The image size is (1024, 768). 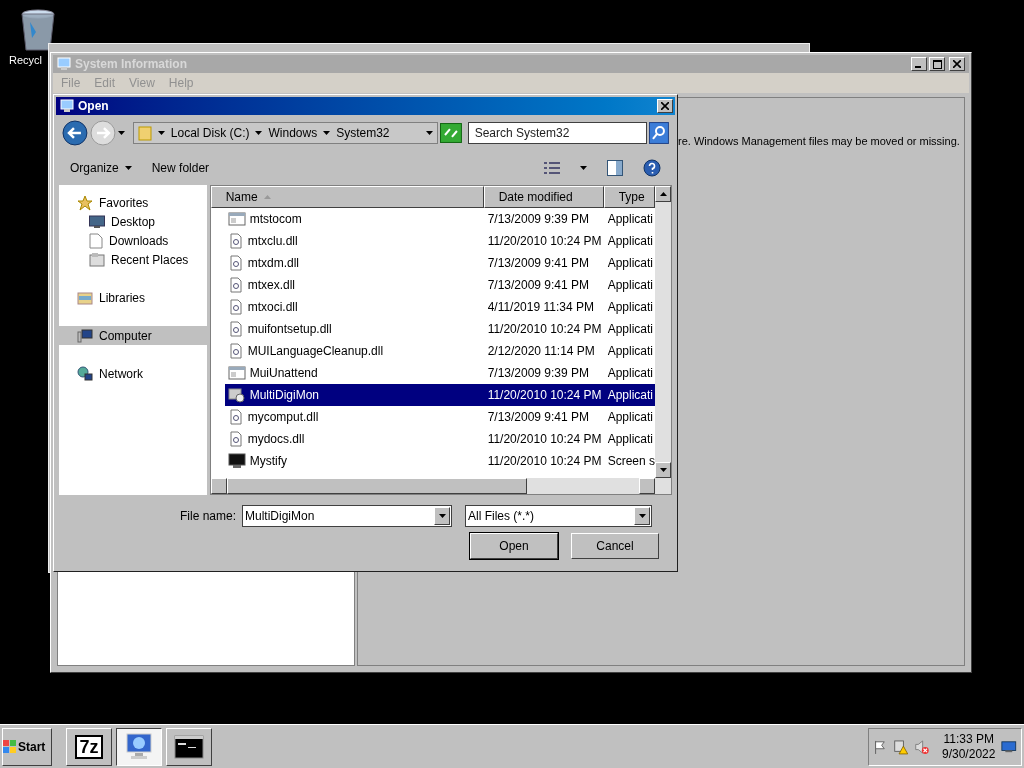 I want to click on nav-item: Network, so click(x=133, y=373).